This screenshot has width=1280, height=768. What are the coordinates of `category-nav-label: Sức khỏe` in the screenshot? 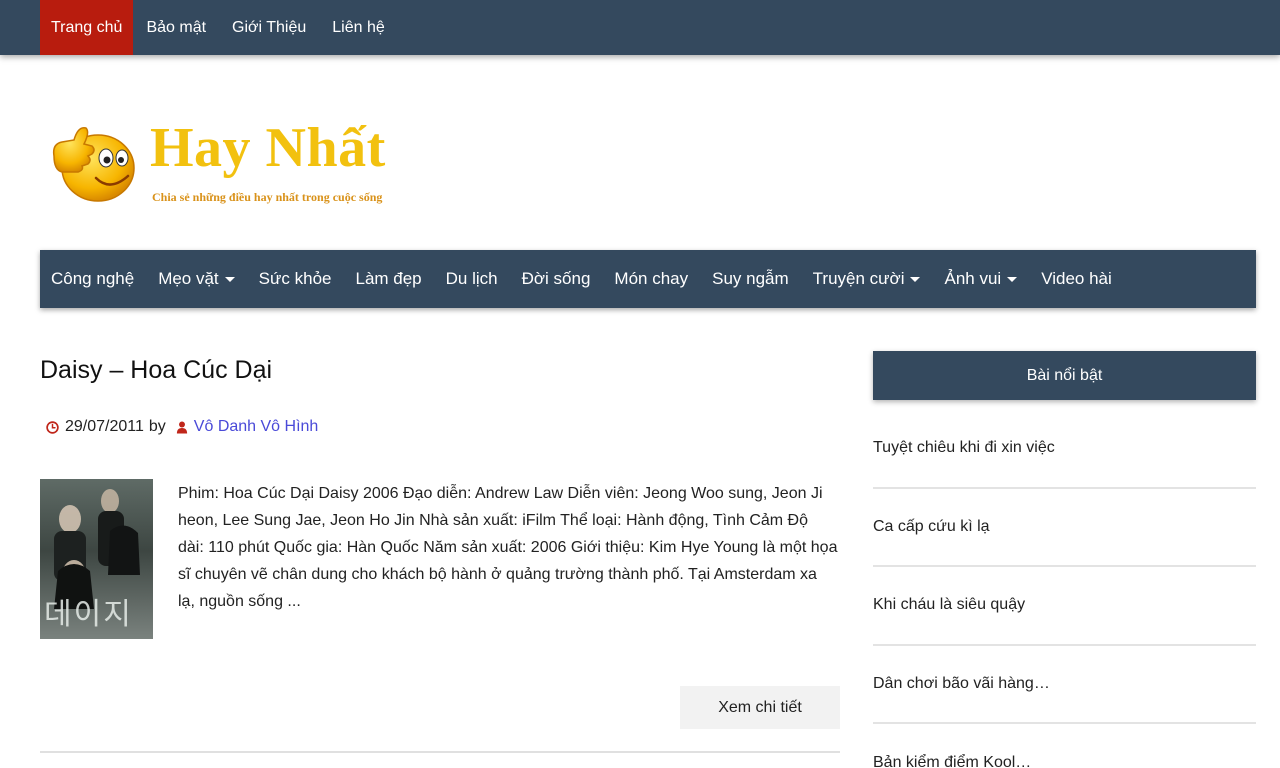 It's located at (295, 278).